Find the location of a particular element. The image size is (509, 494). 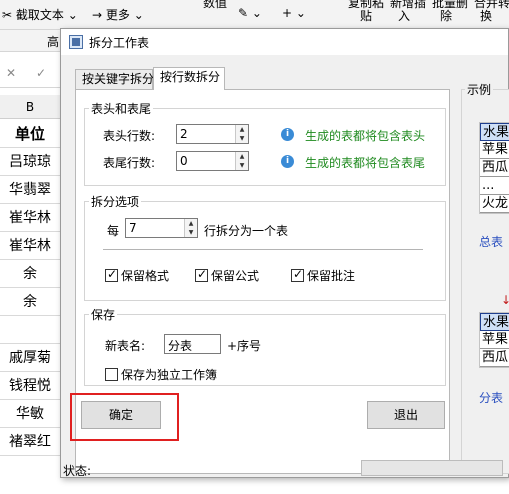

header-rows-value: 2 is located at coordinates (184, 134).